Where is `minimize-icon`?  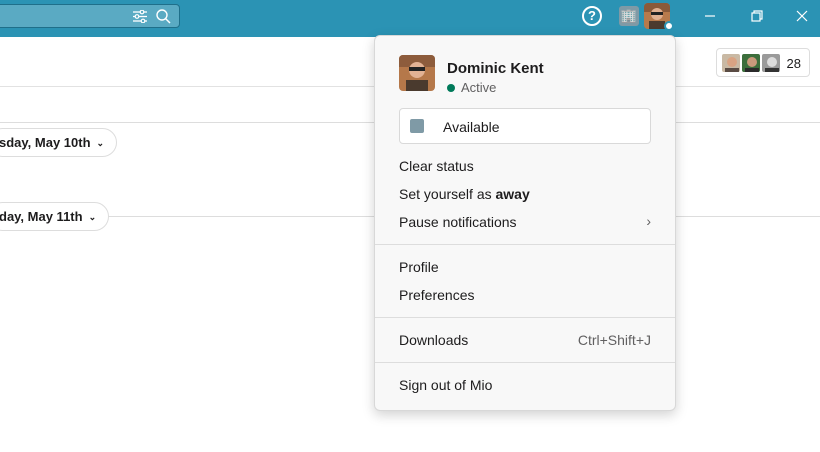 minimize-icon is located at coordinates (710, 16).